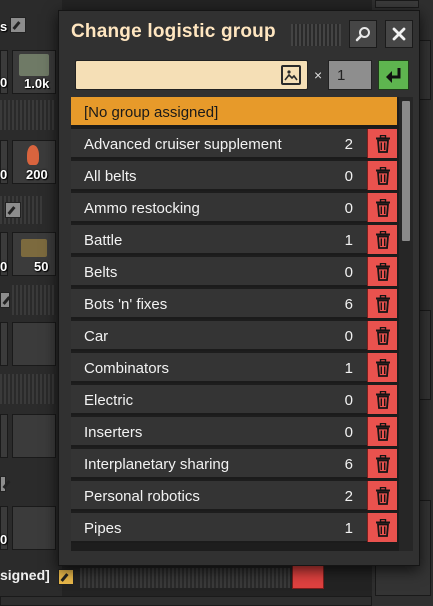 The height and width of the screenshot is (606, 433). What do you see at coordinates (103, 240) in the screenshot?
I see `group-name: Battle` at bounding box center [103, 240].